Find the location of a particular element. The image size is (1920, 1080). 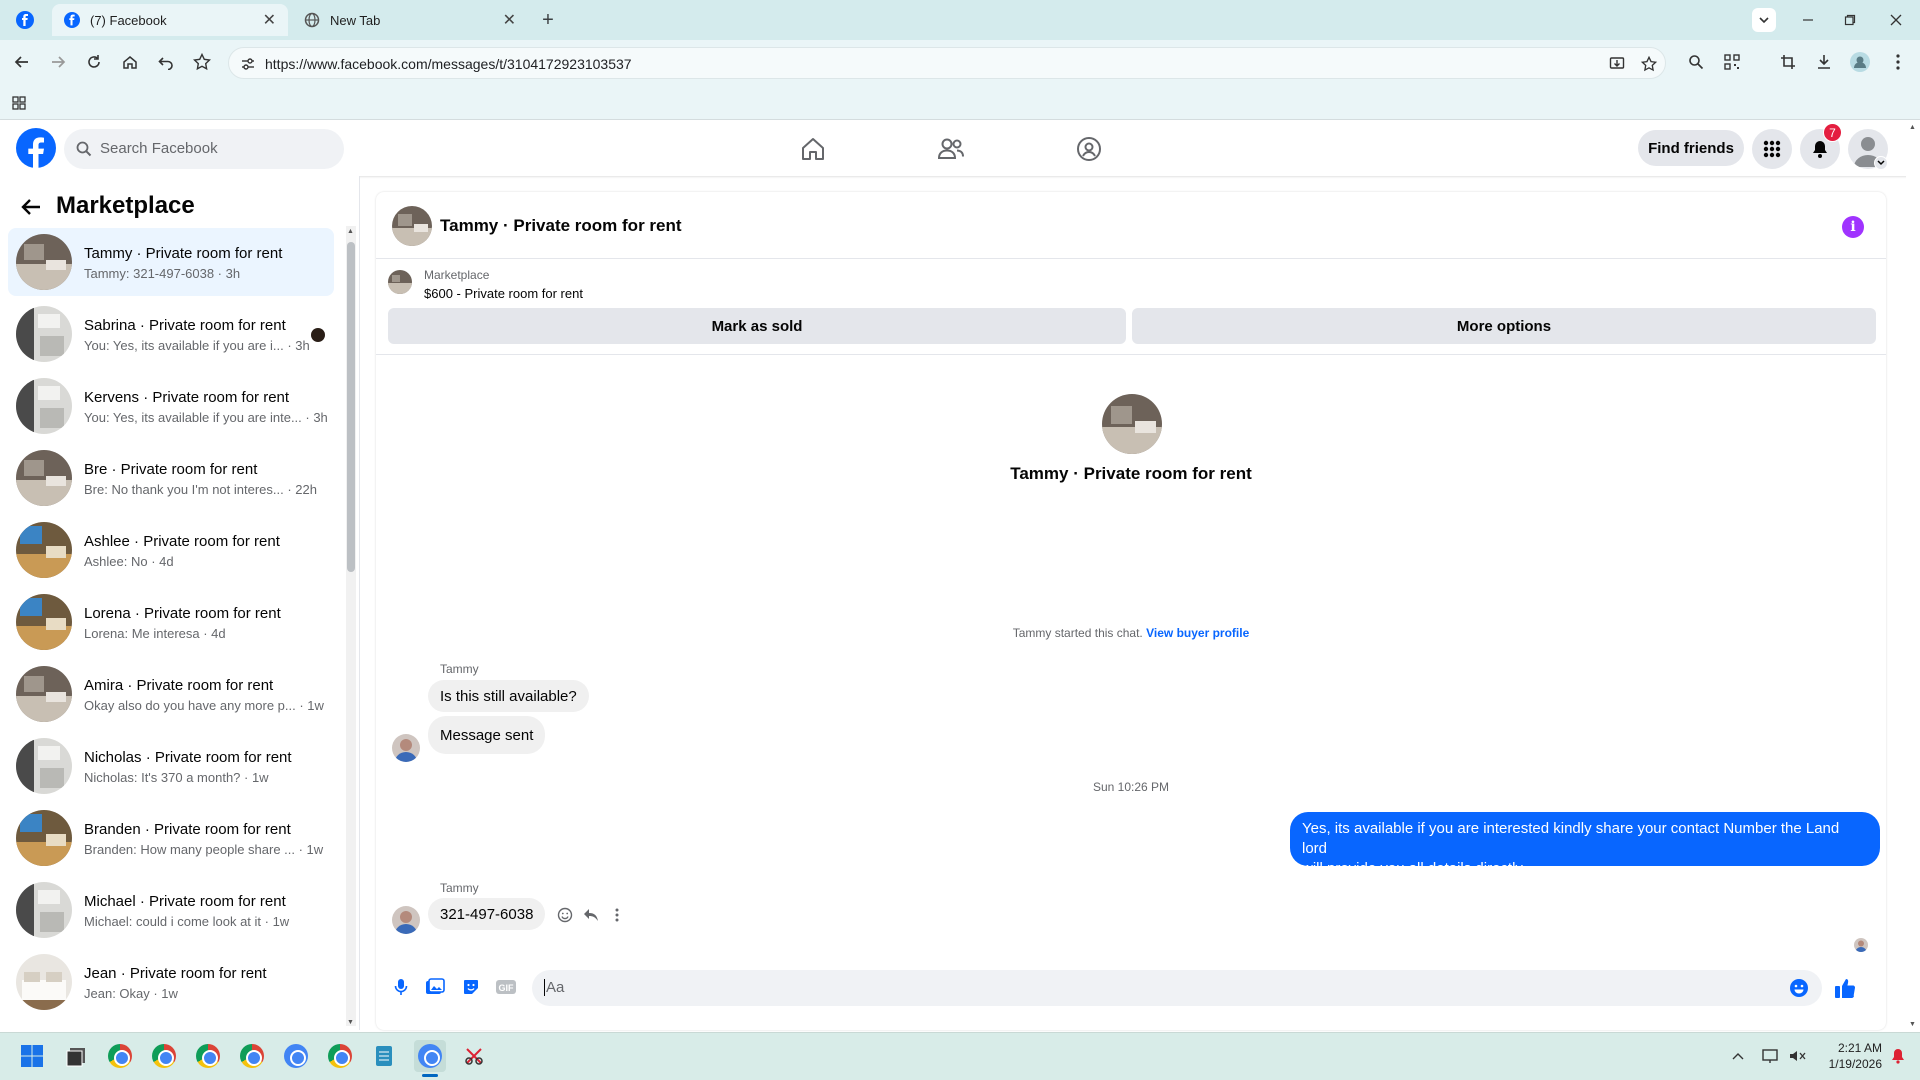

message-bubble: Message sent is located at coordinates (487, 735).